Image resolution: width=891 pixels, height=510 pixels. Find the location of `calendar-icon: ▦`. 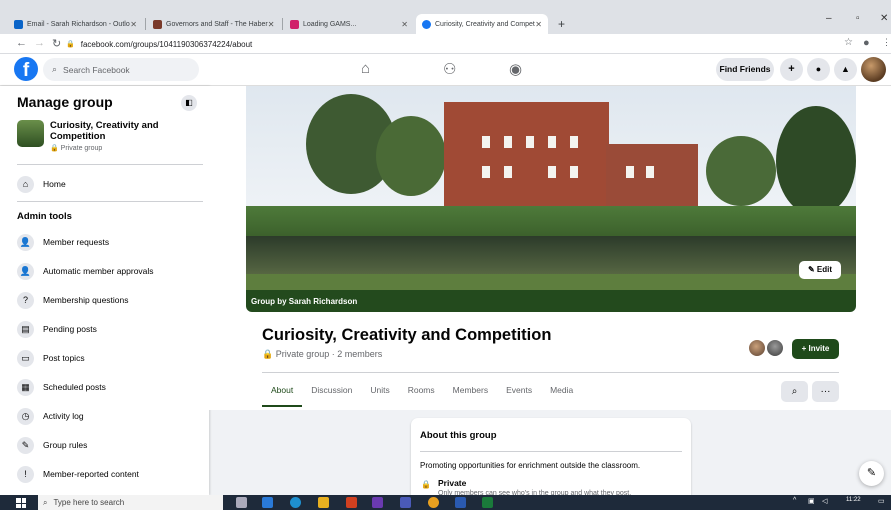

calendar-icon: ▦ is located at coordinates (25, 387).